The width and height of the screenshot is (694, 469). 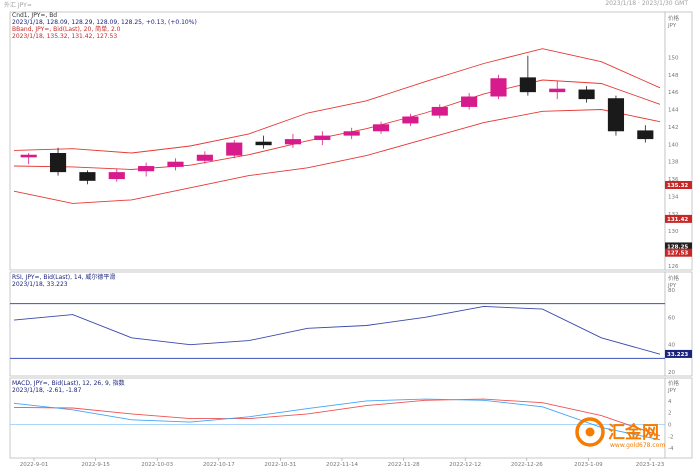 I want to click on macd-axis-unit: JPY, so click(x=672, y=391).